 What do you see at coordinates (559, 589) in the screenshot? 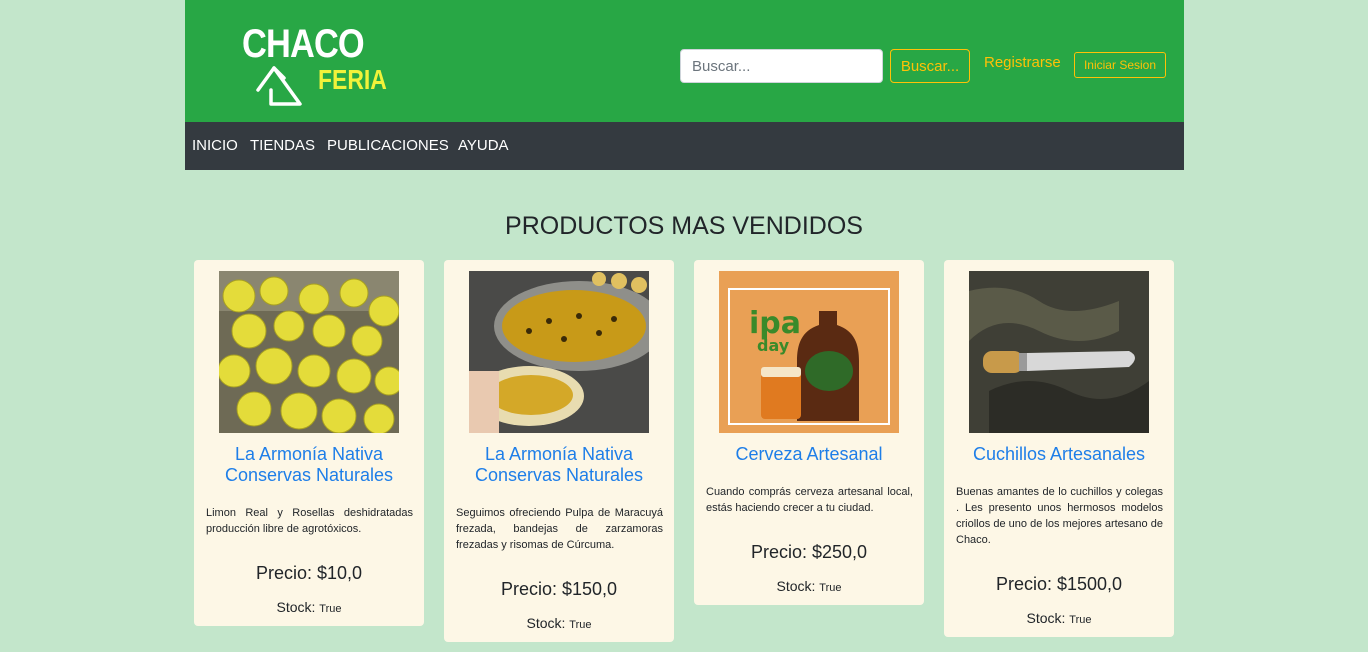
I see `product-price: Precio: $150,0` at bounding box center [559, 589].